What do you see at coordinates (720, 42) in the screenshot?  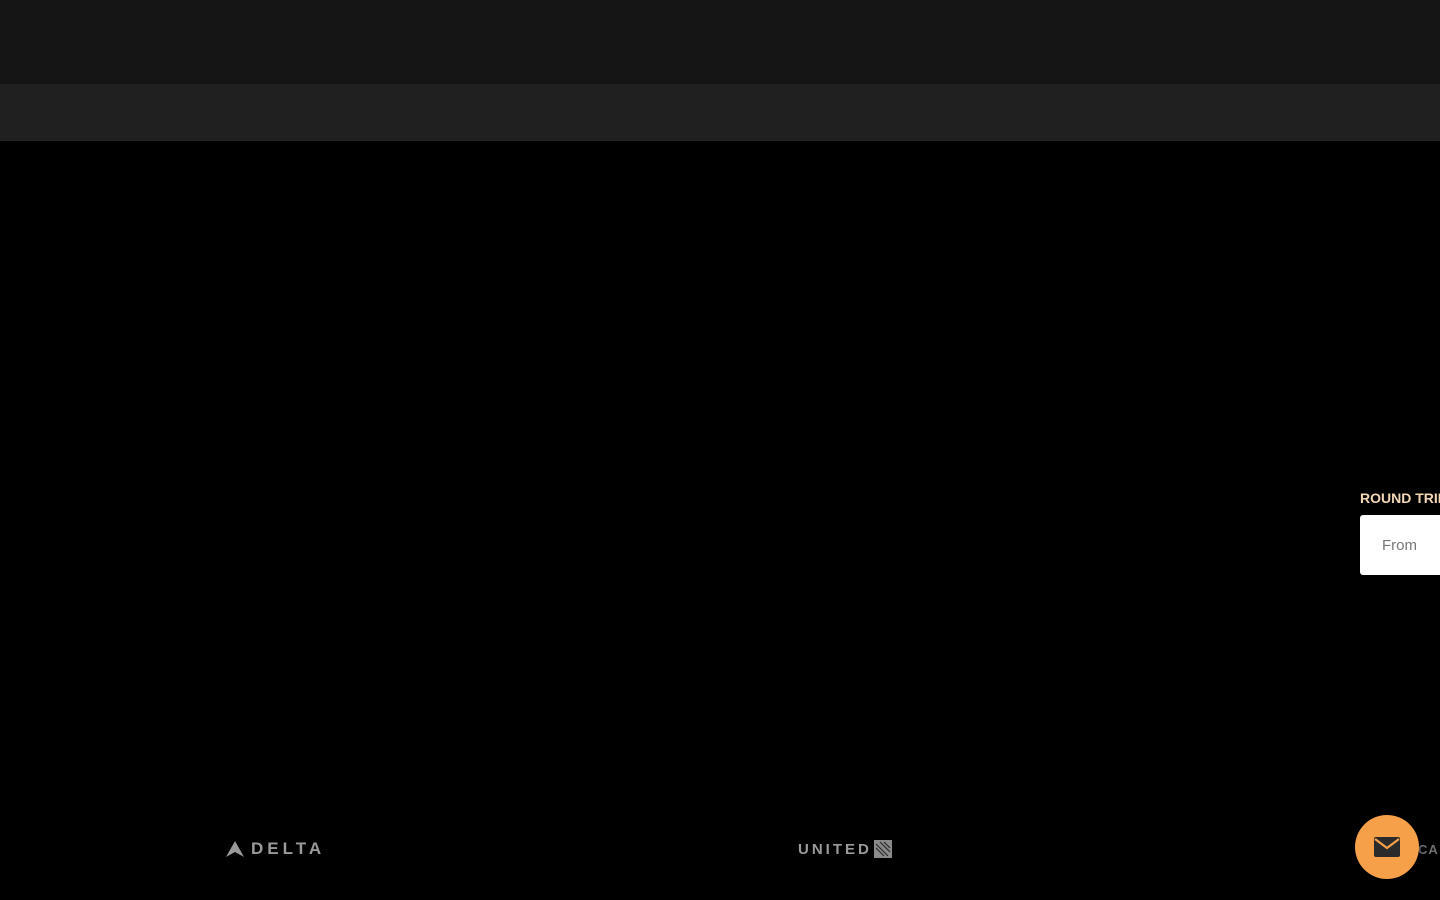 I see `top-nav-bar` at bounding box center [720, 42].